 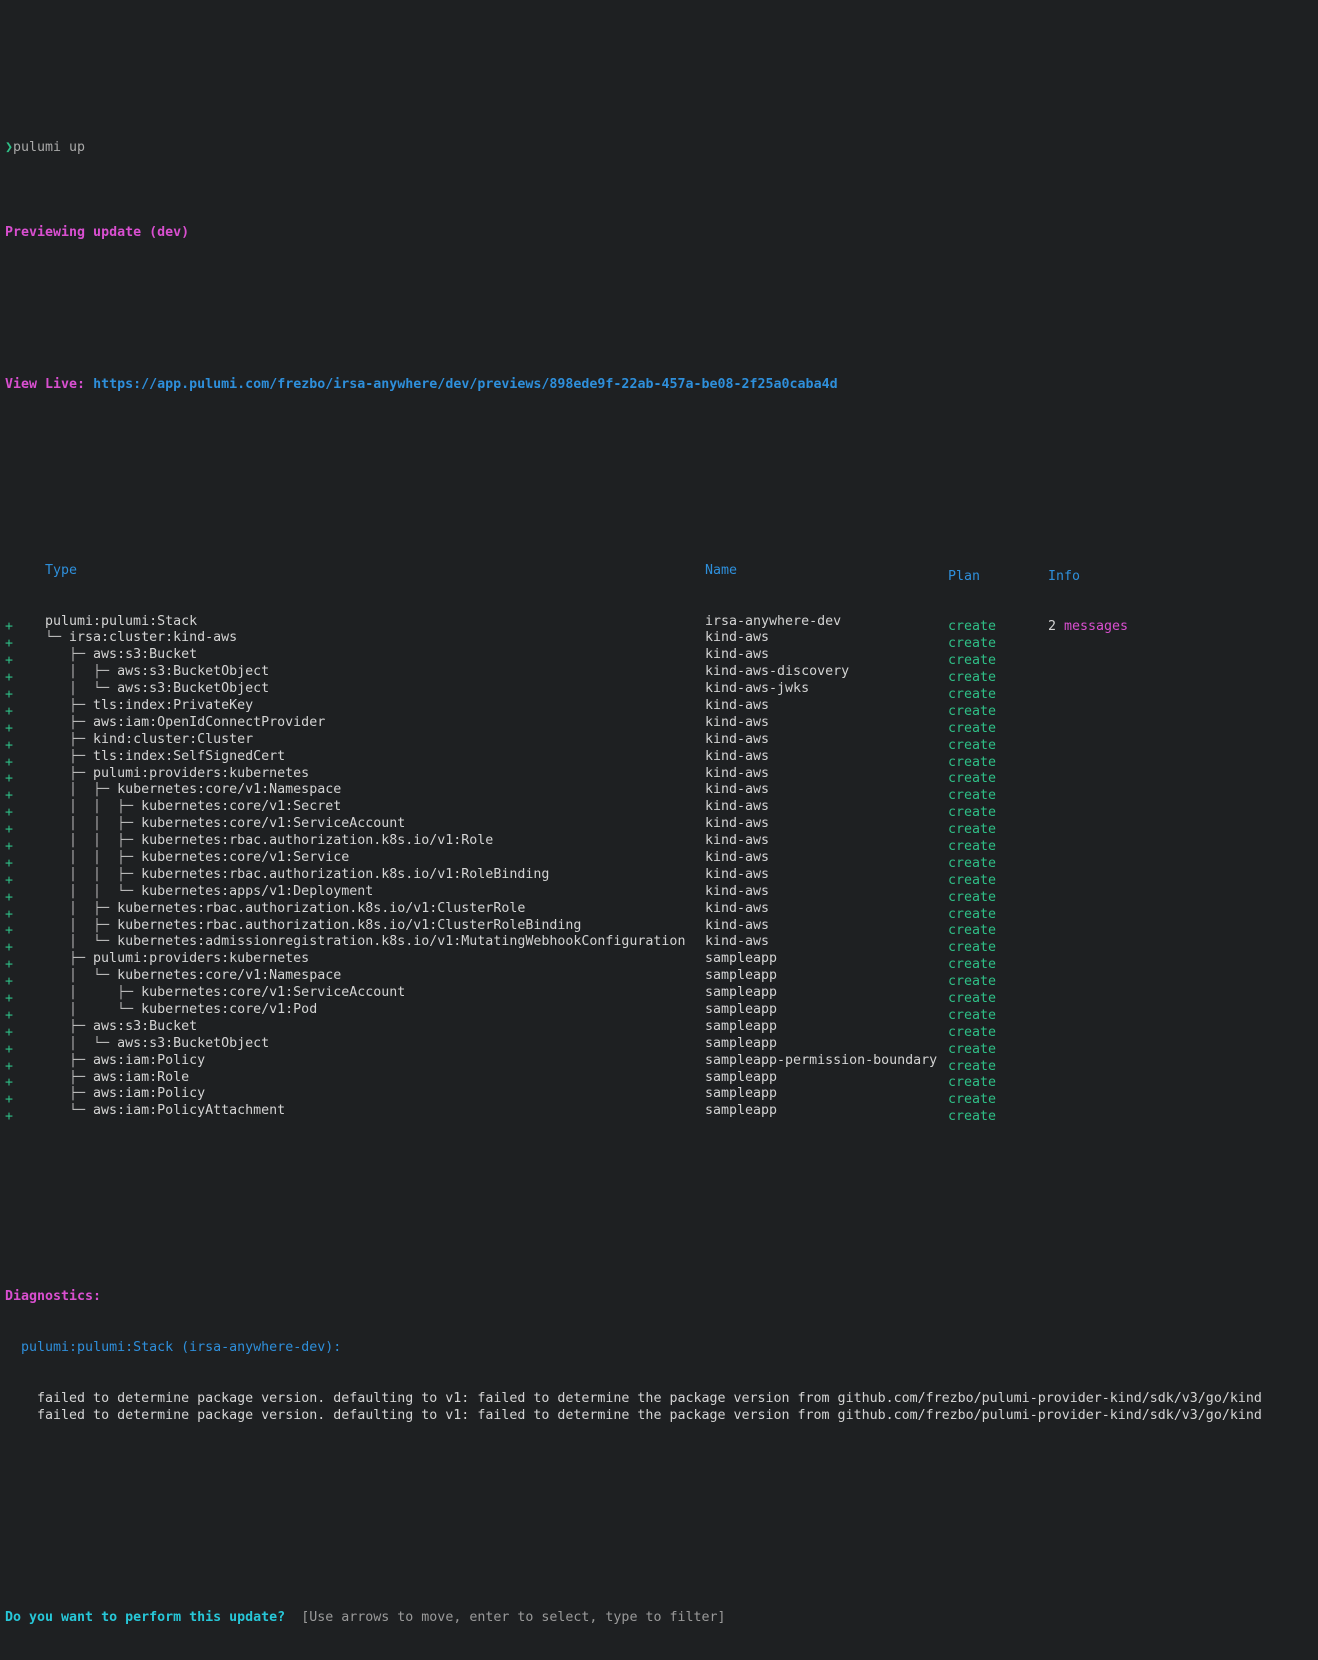 I want to click on table-row: + ├─ kind:cluster:Cluster kind-aws create, so click(x=659, y=742).